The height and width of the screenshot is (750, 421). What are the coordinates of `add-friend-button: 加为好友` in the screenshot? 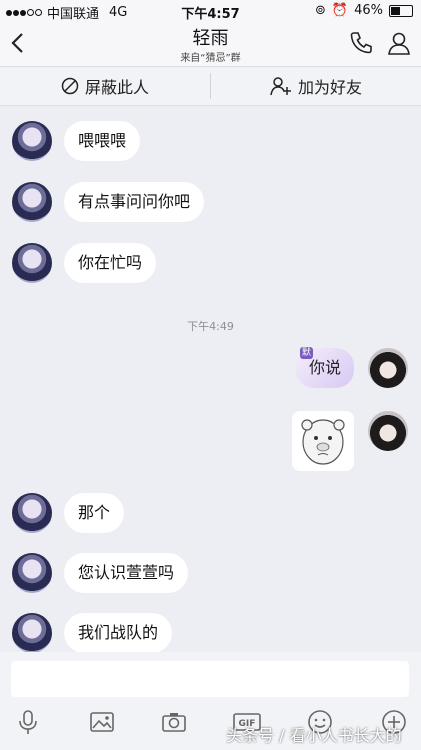 It's located at (316, 86).